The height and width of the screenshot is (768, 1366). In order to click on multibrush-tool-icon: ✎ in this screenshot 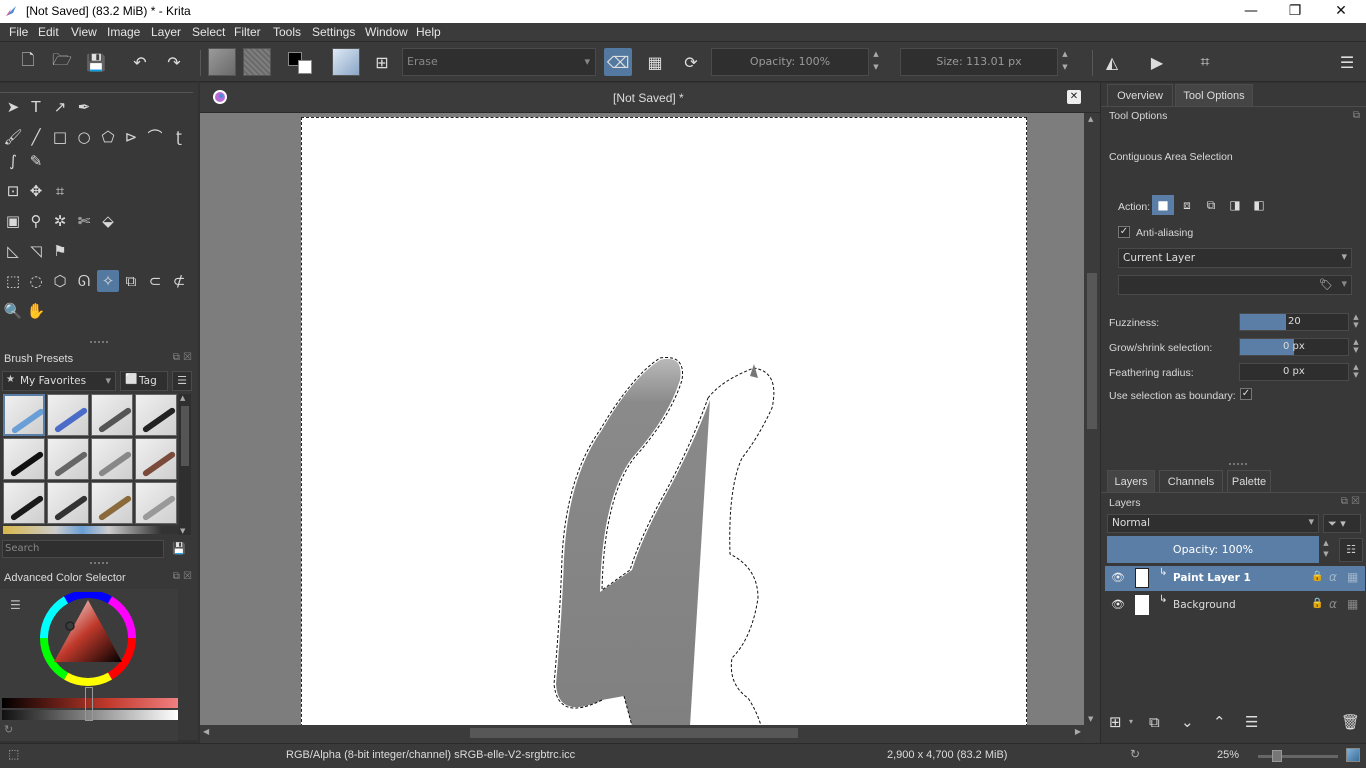, I will do `click(36, 161)`.